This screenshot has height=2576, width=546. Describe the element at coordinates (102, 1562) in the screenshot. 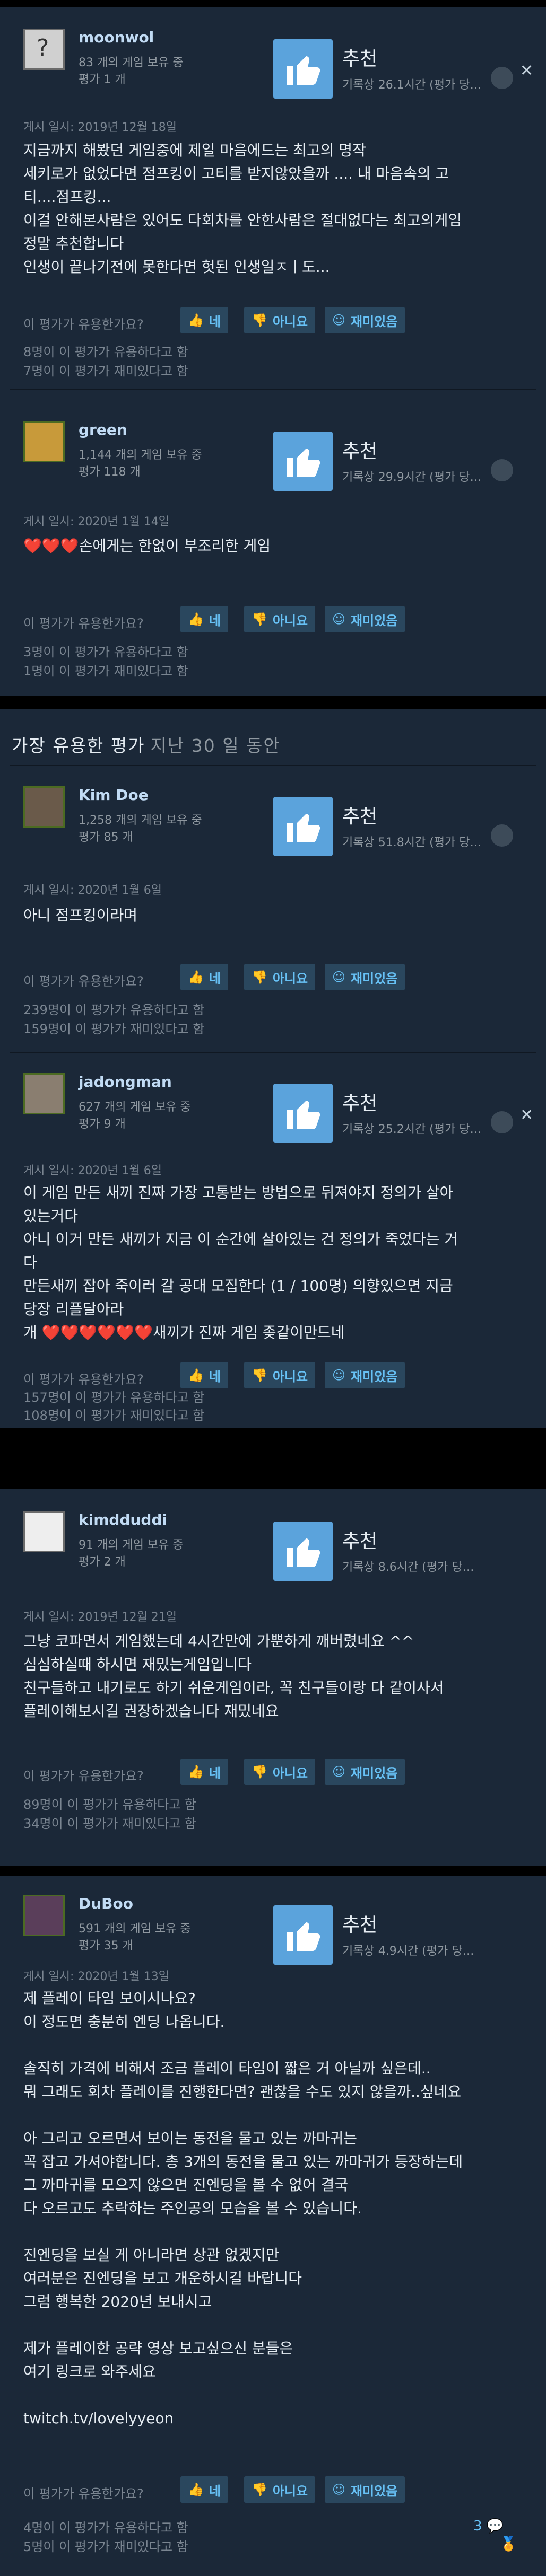

I see `review-count: 평가 2 개` at that location.